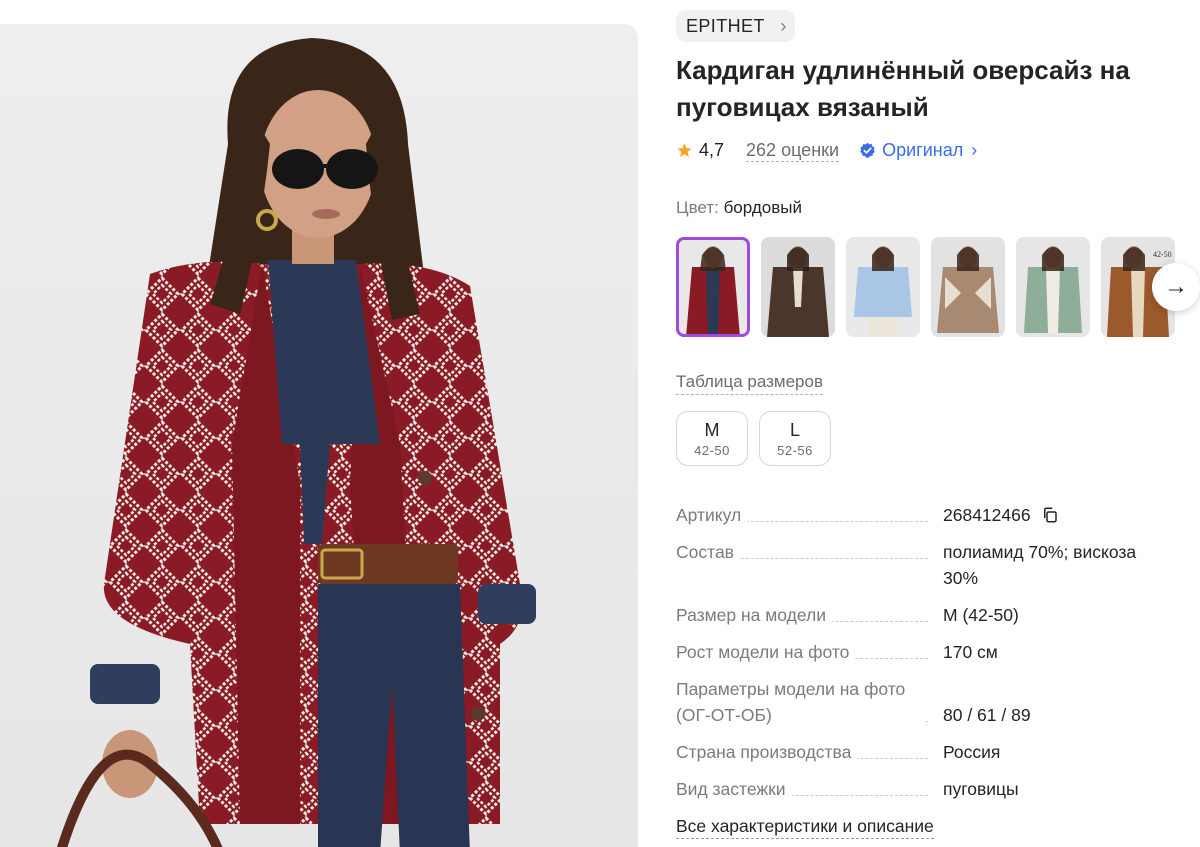 This screenshot has height=847, width=1200. I want to click on original-badge-link: Оригинал ›, so click(918, 150).